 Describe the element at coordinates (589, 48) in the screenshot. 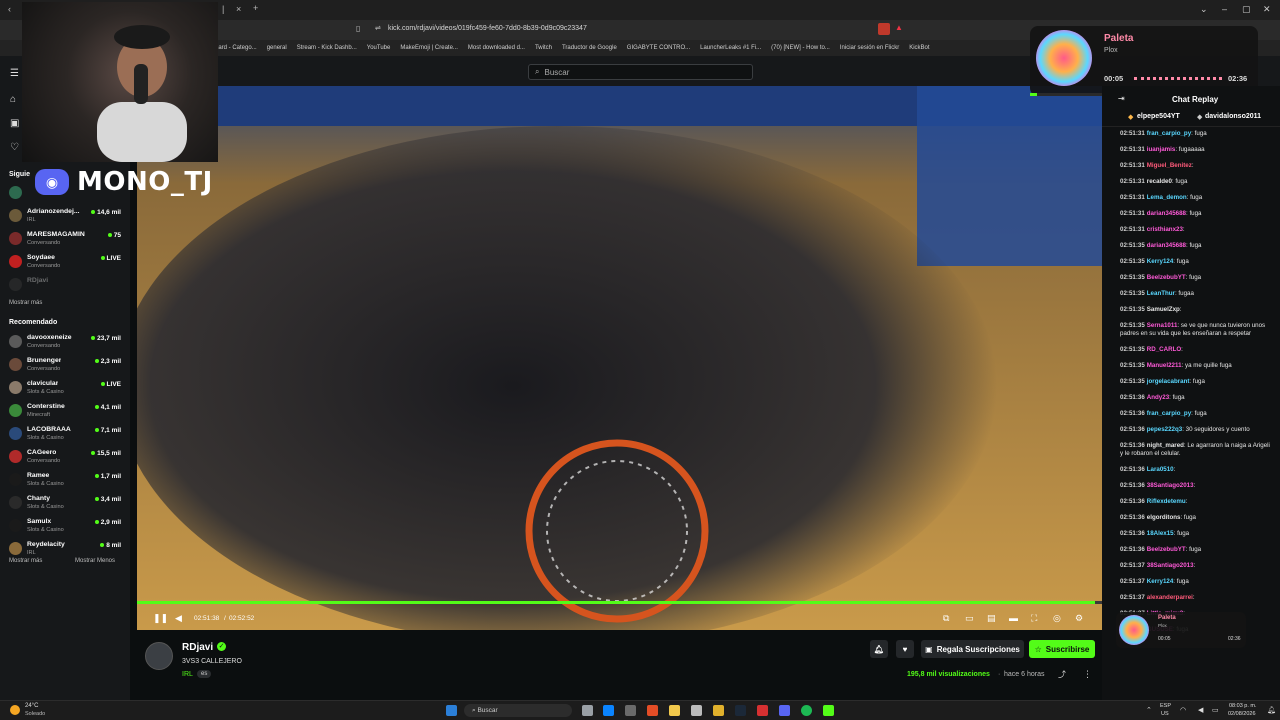

I see `bookmark-item: Traductor de Google` at that location.